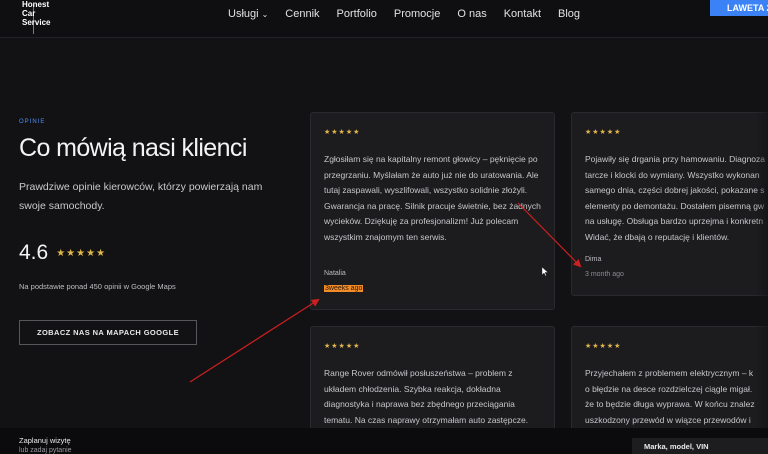 Image resolution: width=768 pixels, height=454 pixels. What do you see at coordinates (36, 22) in the screenshot?
I see `logo-line-3: Service` at bounding box center [36, 22].